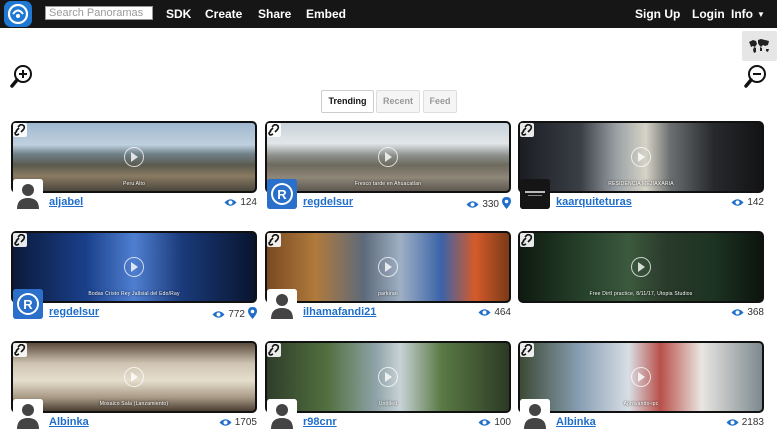  What do you see at coordinates (440, 101) in the screenshot?
I see `tab-feed: Feed` at bounding box center [440, 101].